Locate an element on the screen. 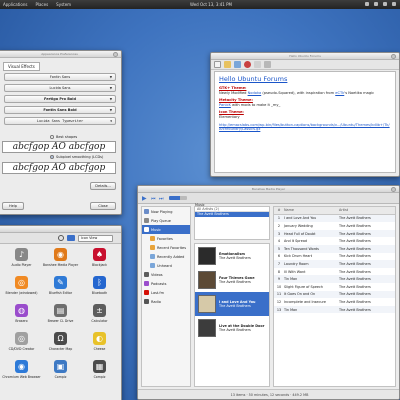 The height and width of the screenshot is (400, 400). sidebar-item: Videos is located at coordinates (166, 274).